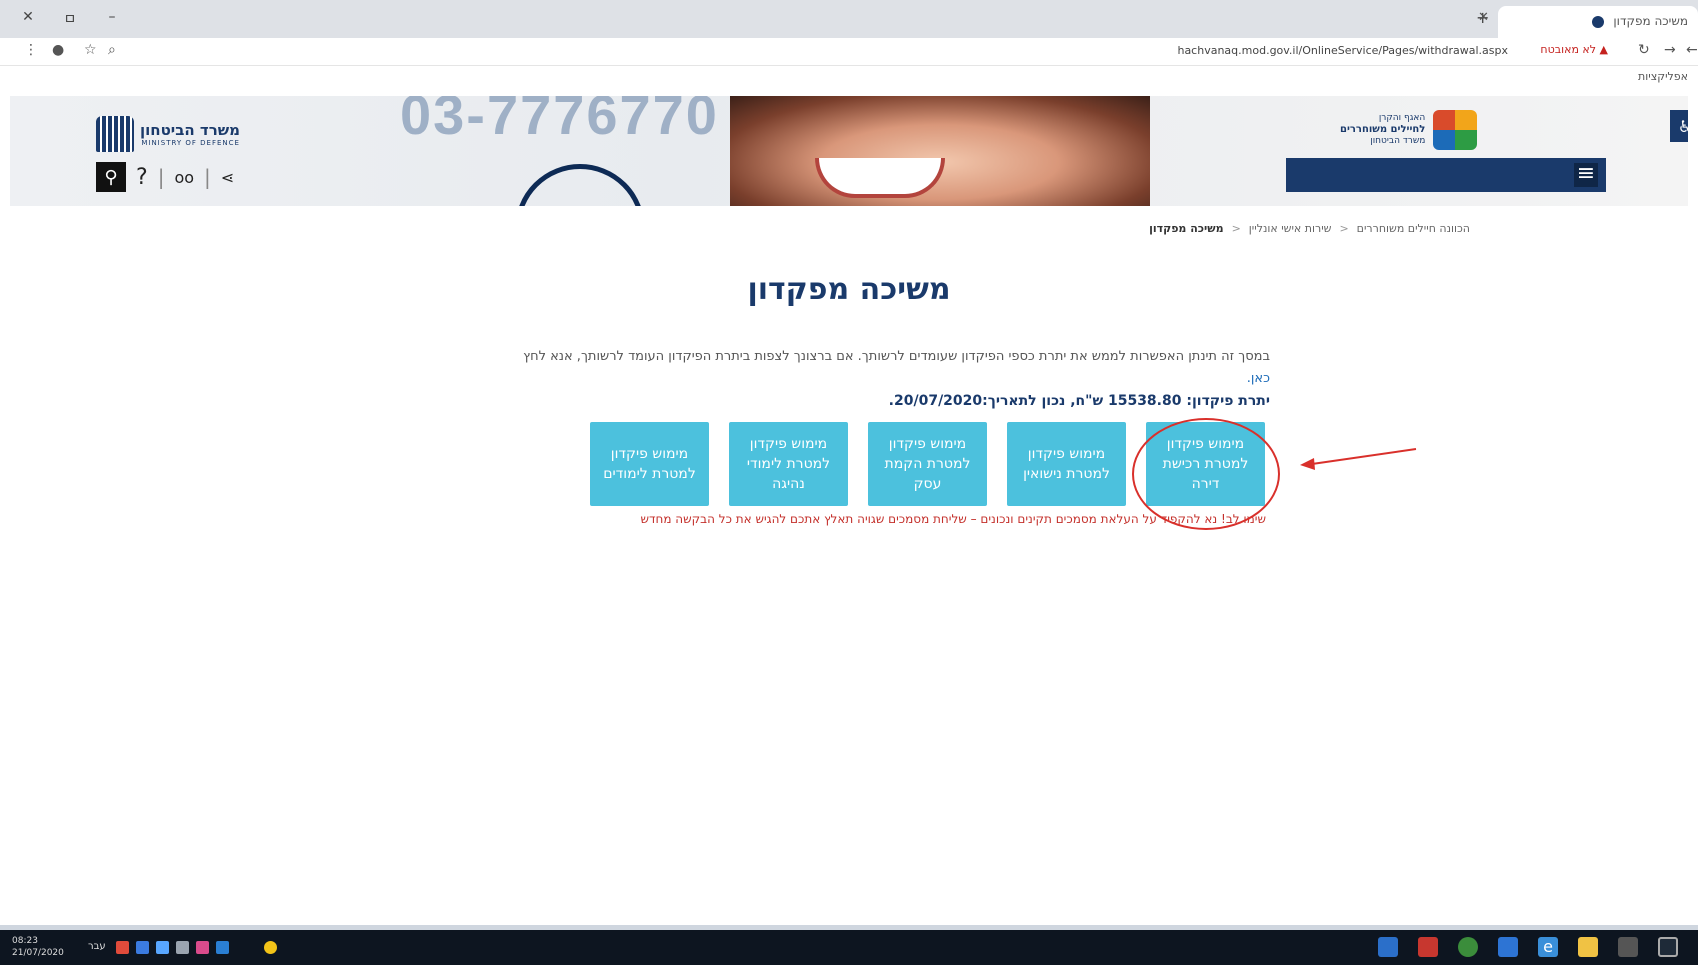 The height and width of the screenshot is (965, 1698). I want to click on department-emblem-icon, so click(1455, 130).